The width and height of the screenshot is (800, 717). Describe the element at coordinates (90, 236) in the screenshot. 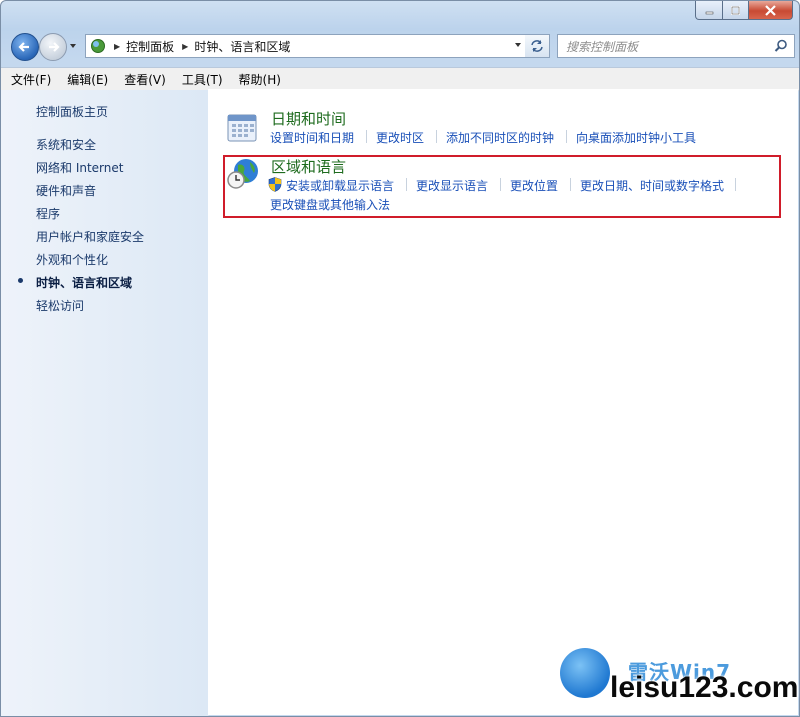

I see `sidebar-item-user-accounts: 用户帐户和家庭安全` at that location.